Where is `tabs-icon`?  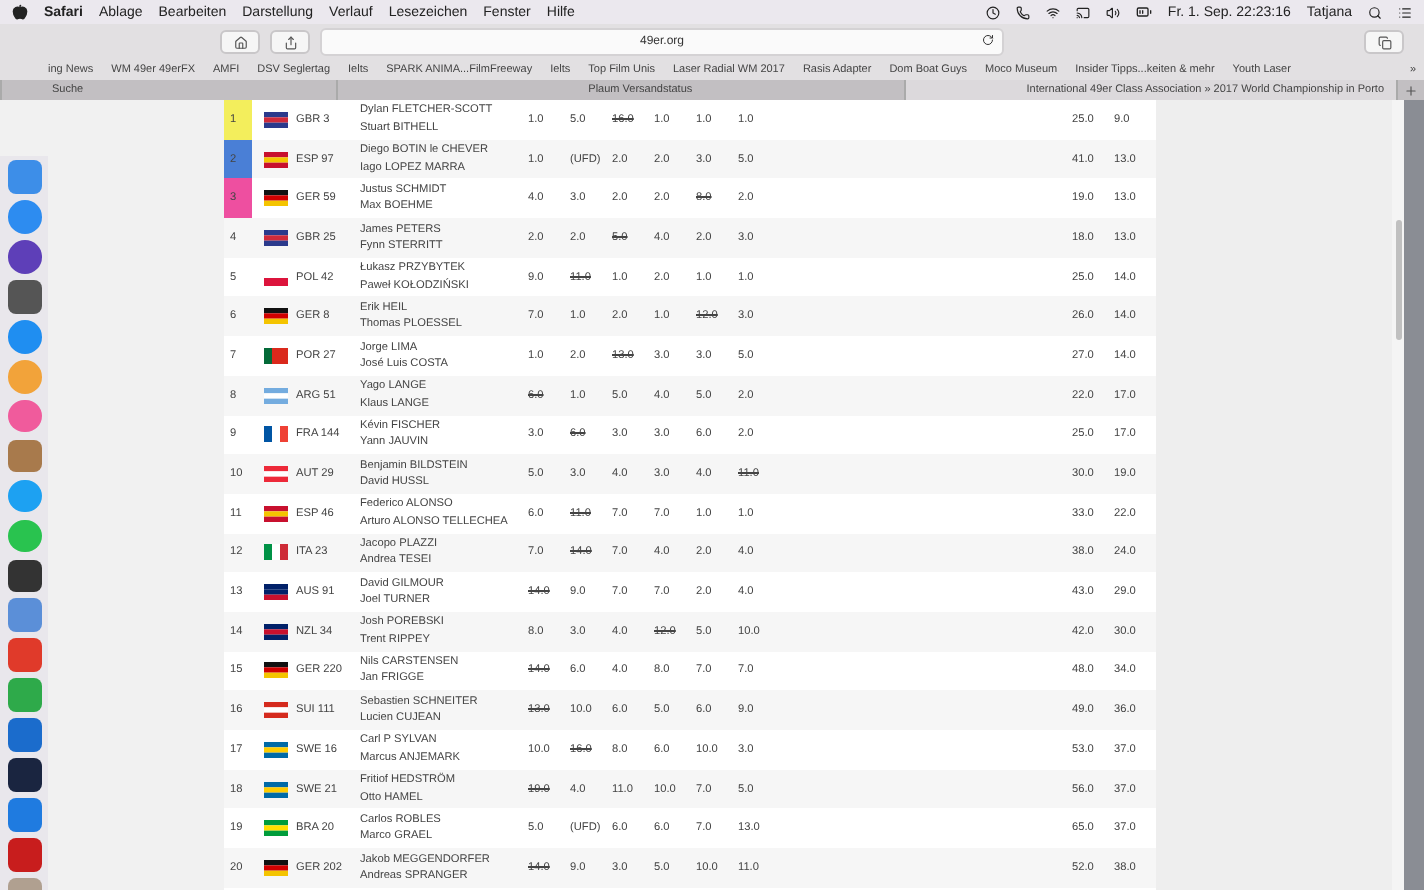 tabs-icon is located at coordinates (1384, 42).